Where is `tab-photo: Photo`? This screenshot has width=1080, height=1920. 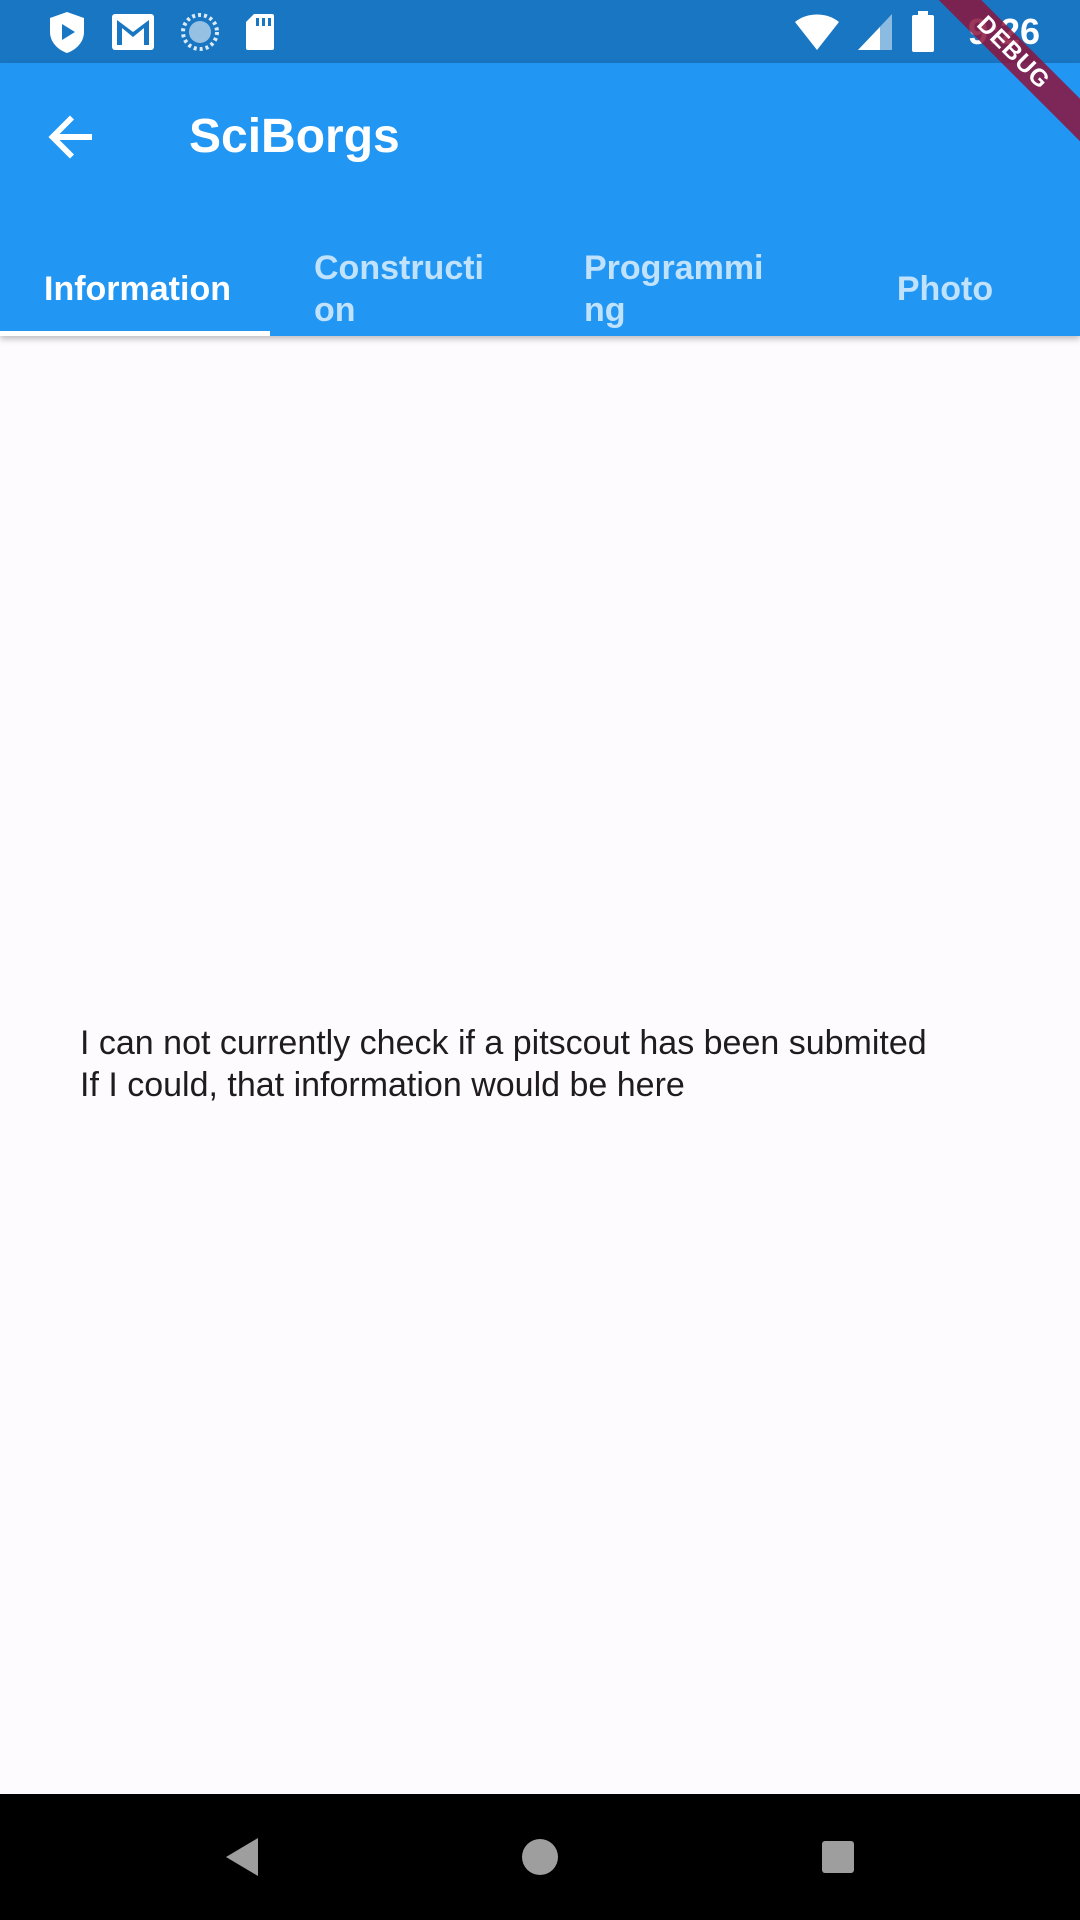
tab-photo: Photo is located at coordinates (945, 284).